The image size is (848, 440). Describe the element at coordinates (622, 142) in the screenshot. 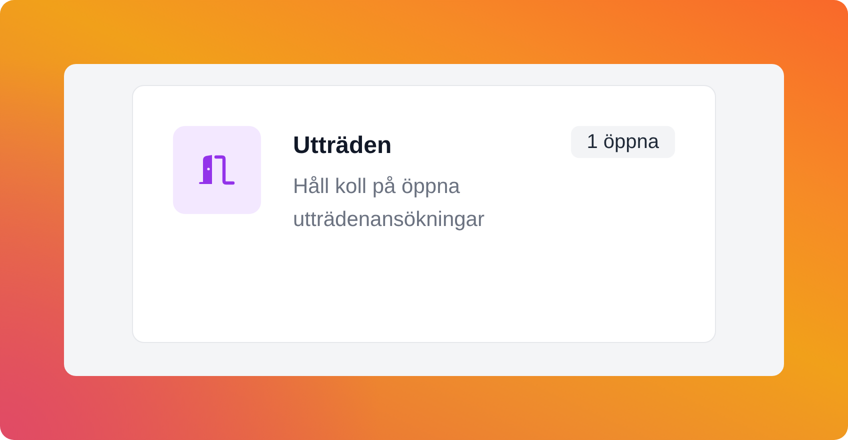

I see `count-badge: 1 öppna` at that location.